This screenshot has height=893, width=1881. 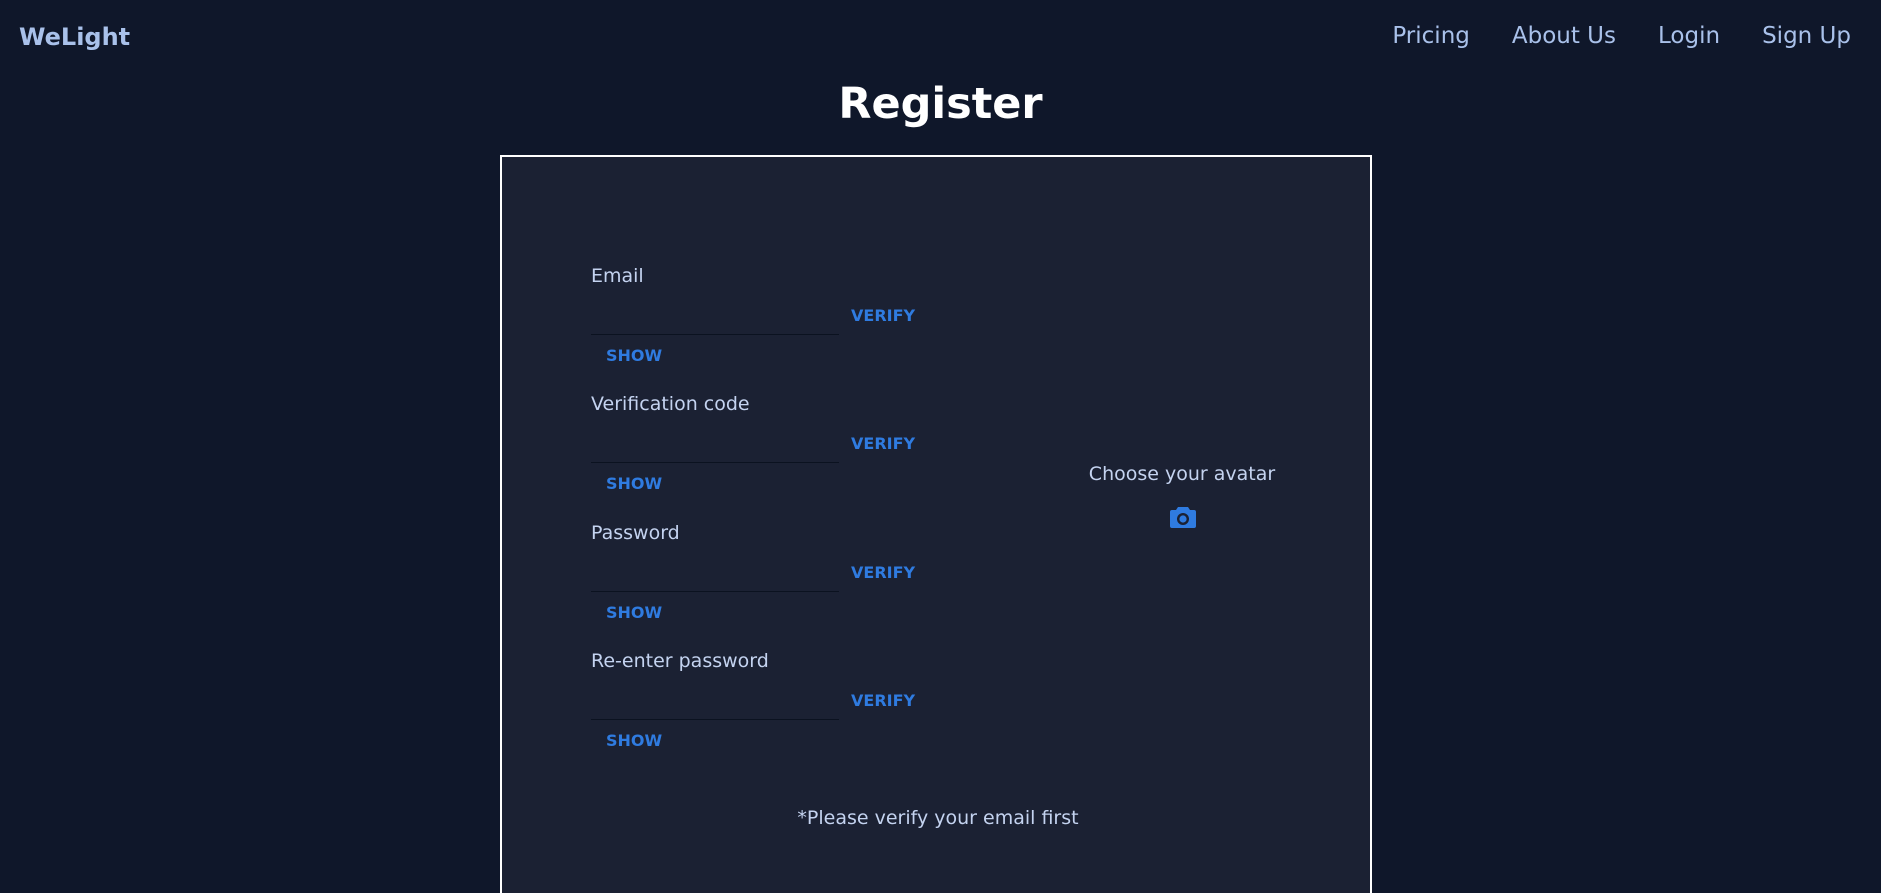 I want to click on password-label: Password, so click(x=635, y=533).